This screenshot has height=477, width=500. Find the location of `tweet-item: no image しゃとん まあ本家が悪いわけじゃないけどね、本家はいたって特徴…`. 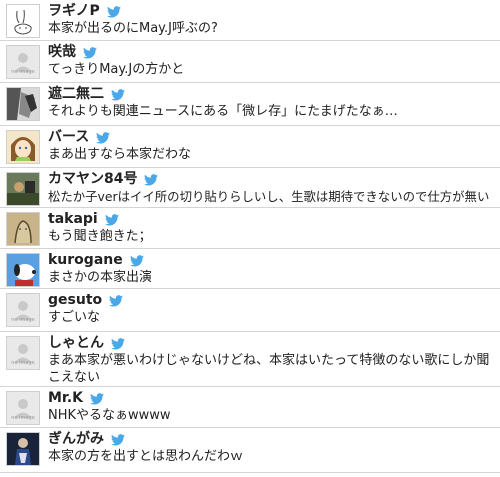

tweet-item: no image しゃとん まあ本家が悪いわけじゃないけどね、本家はいたって特徴… is located at coordinates (250, 359).